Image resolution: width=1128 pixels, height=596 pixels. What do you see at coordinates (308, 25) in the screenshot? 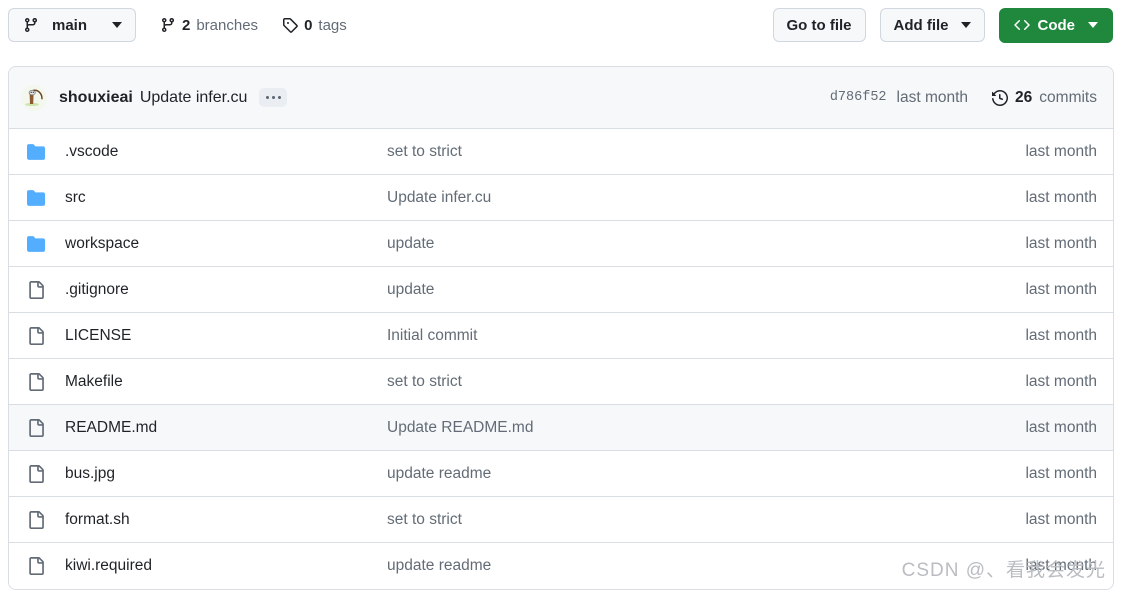
I see `tags-count: 0` at bounding box center [308, 25].